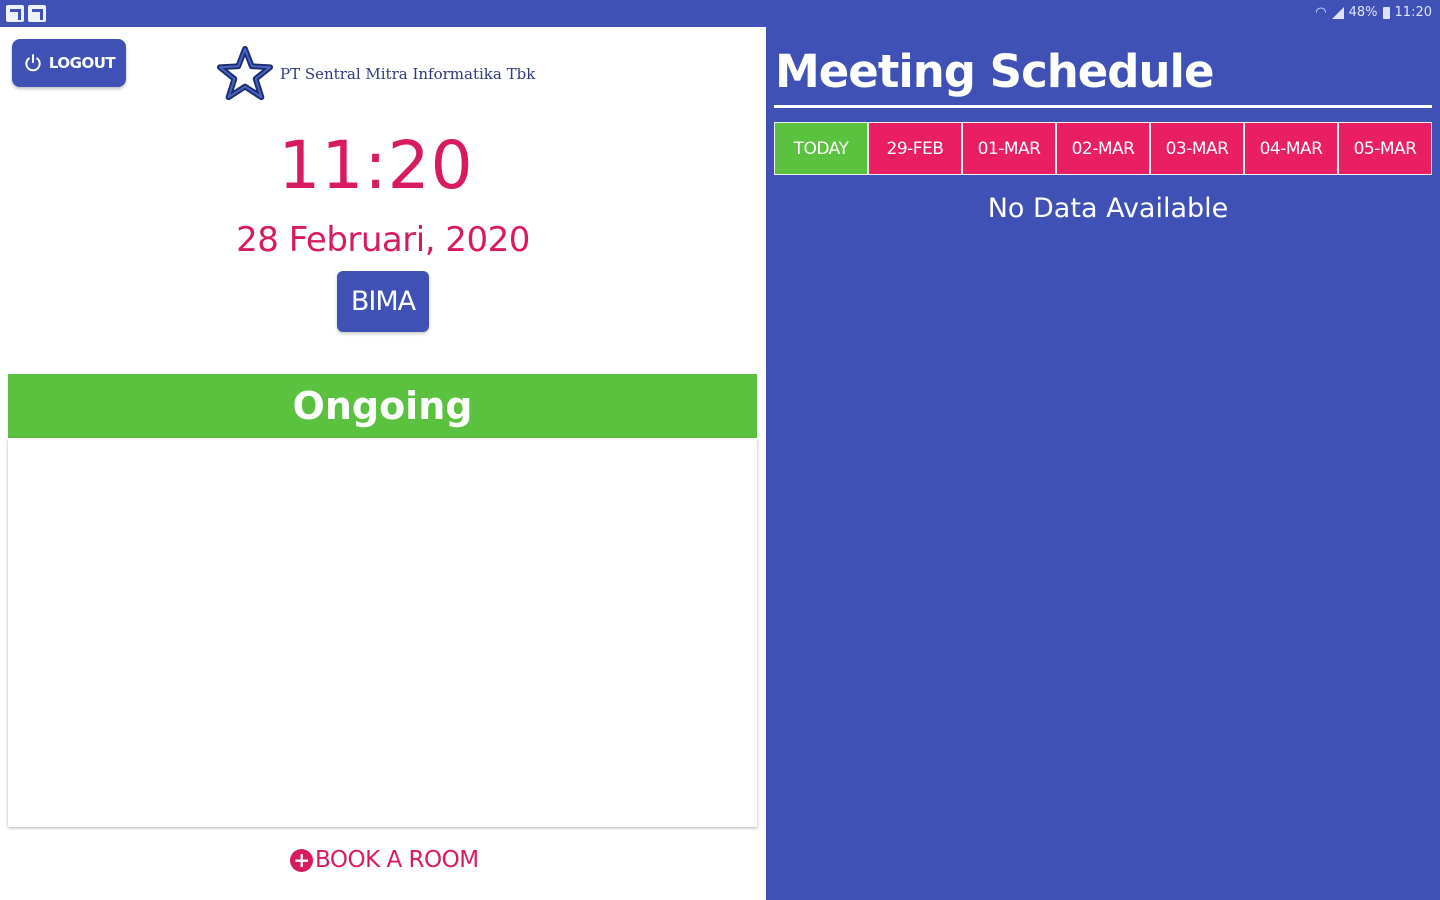 The width and height of the screenshot is (1440, 900). What do you see at coordinates (33, 63) in the screenshot?
I see `power-icon` at bounding box center [33, 63].